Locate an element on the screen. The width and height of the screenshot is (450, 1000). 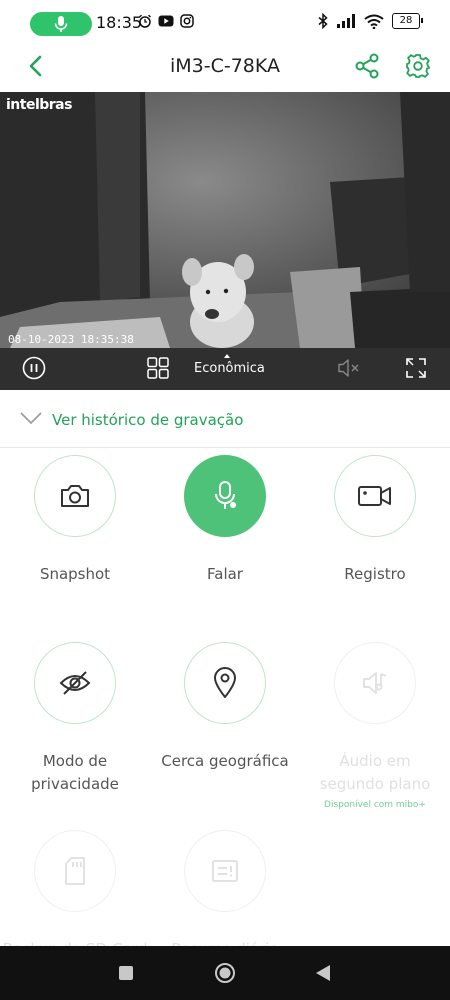
geofence-label: Cerca geográfica is located at coordinates (225, 761).